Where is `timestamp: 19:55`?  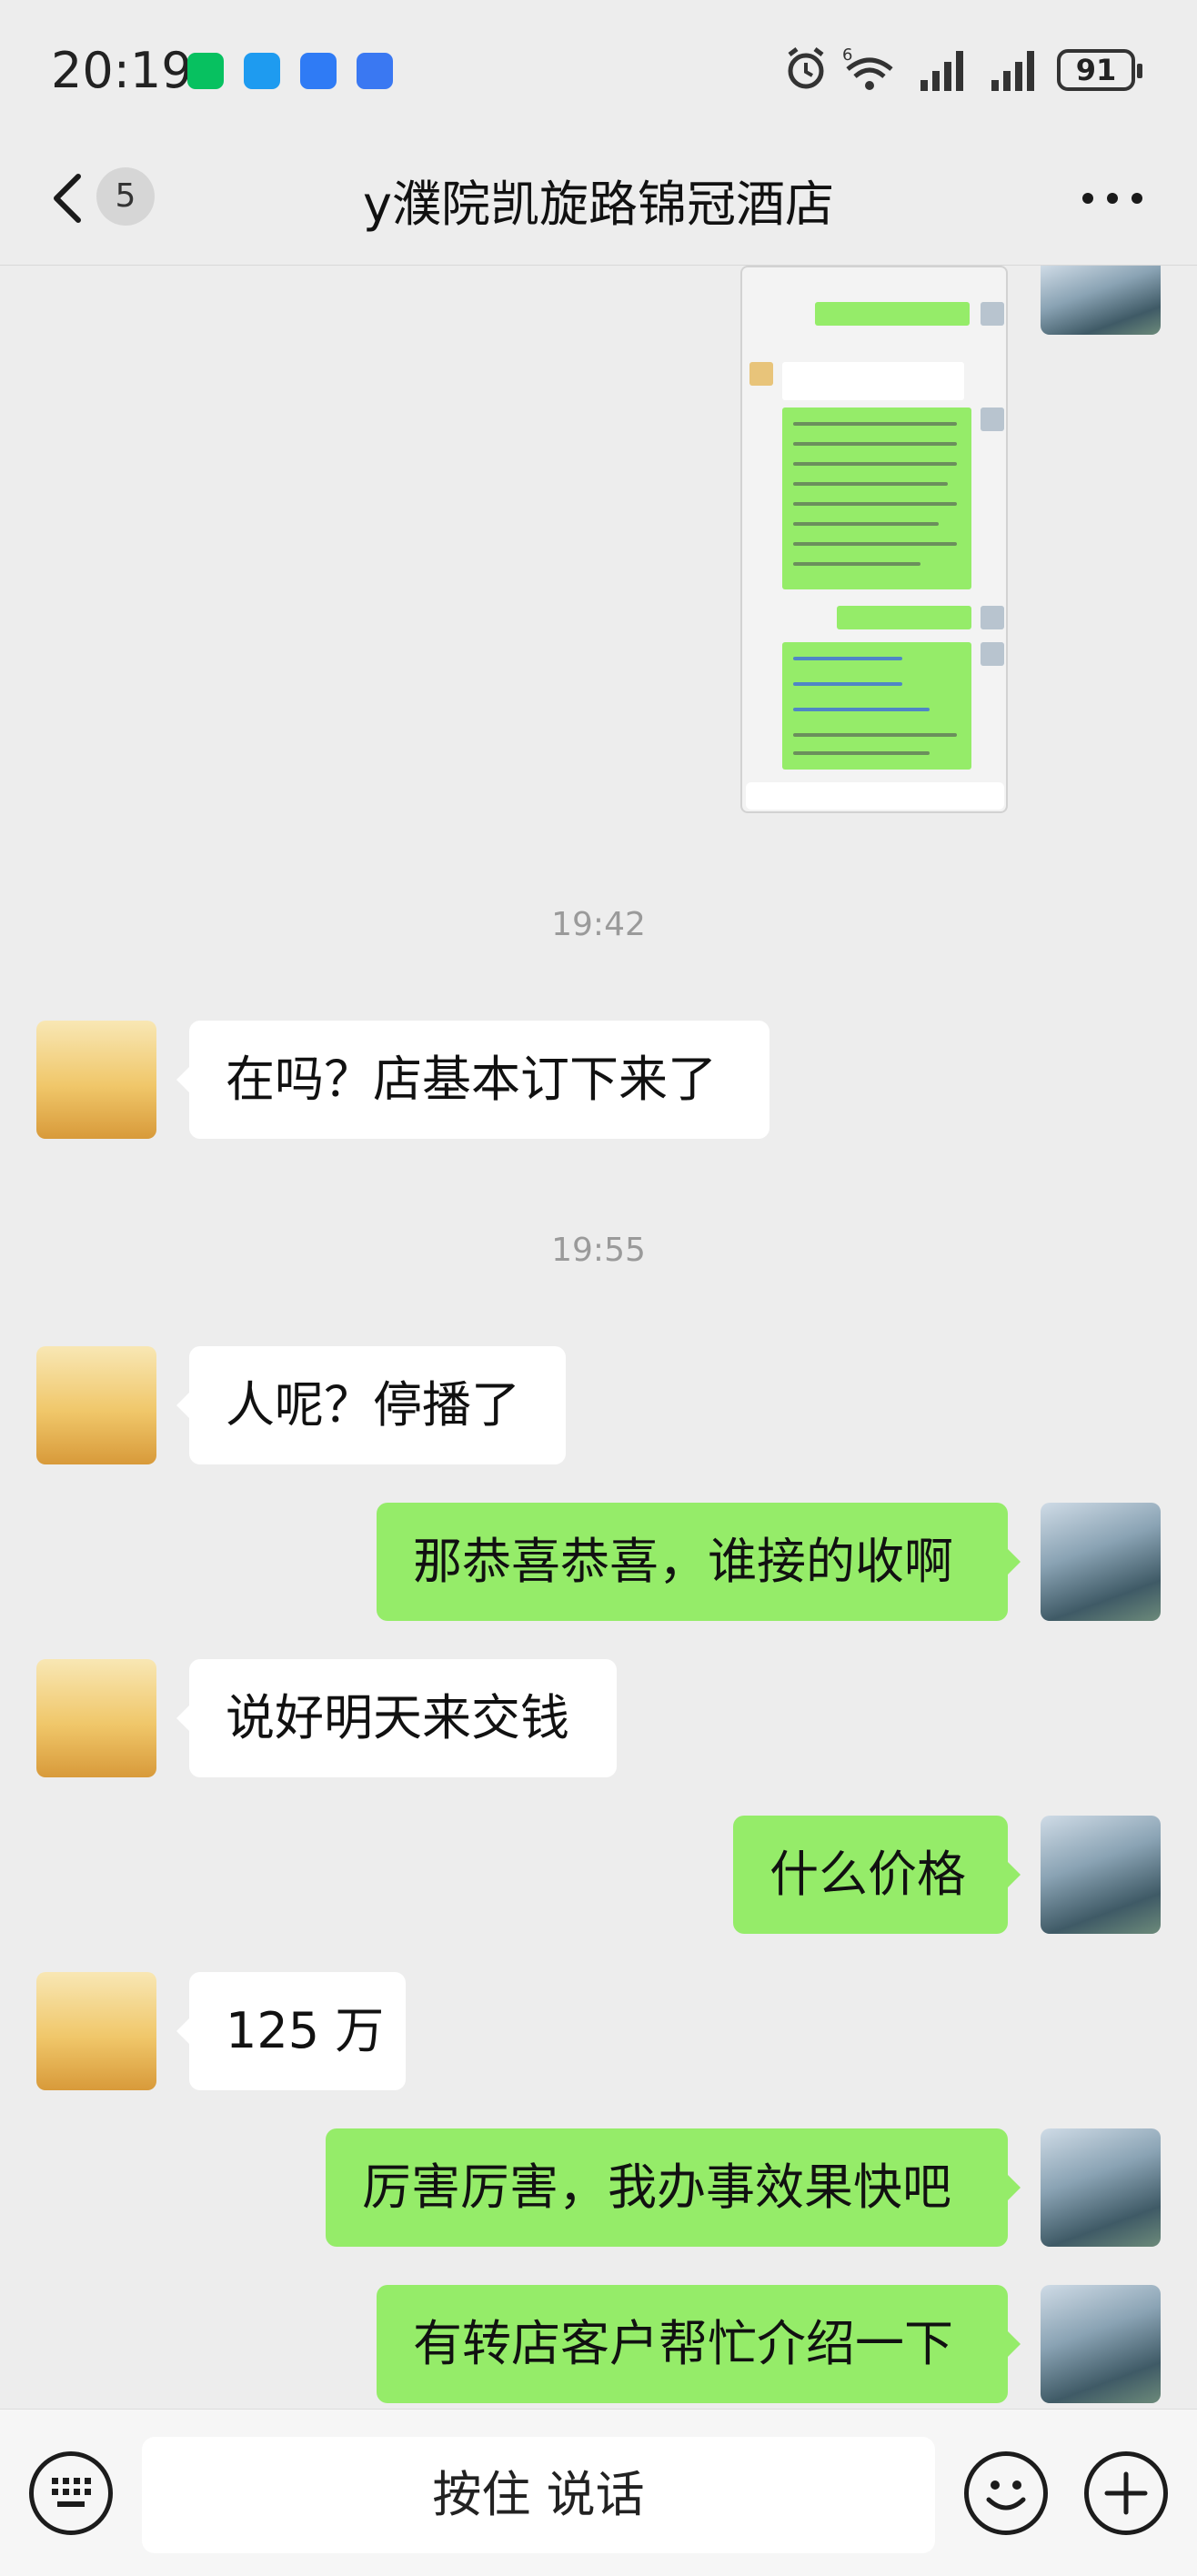
timestamp: 19:55 is located at coordinates (598, 1250).